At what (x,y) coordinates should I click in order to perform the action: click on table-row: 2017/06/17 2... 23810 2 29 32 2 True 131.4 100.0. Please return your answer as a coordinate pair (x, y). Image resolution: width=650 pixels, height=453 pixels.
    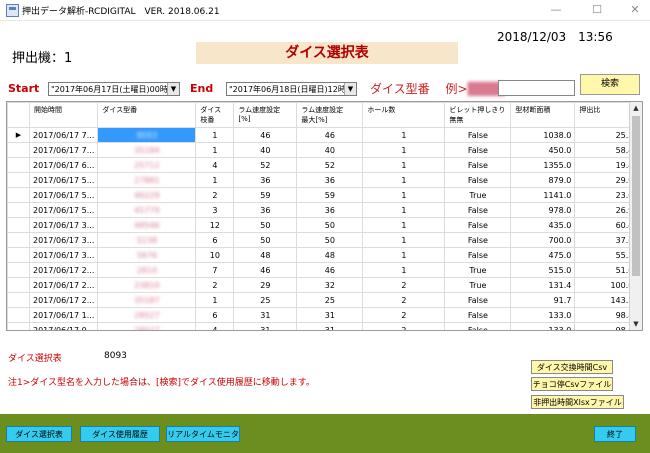
    Looking at the image, I should click on (322, 285).